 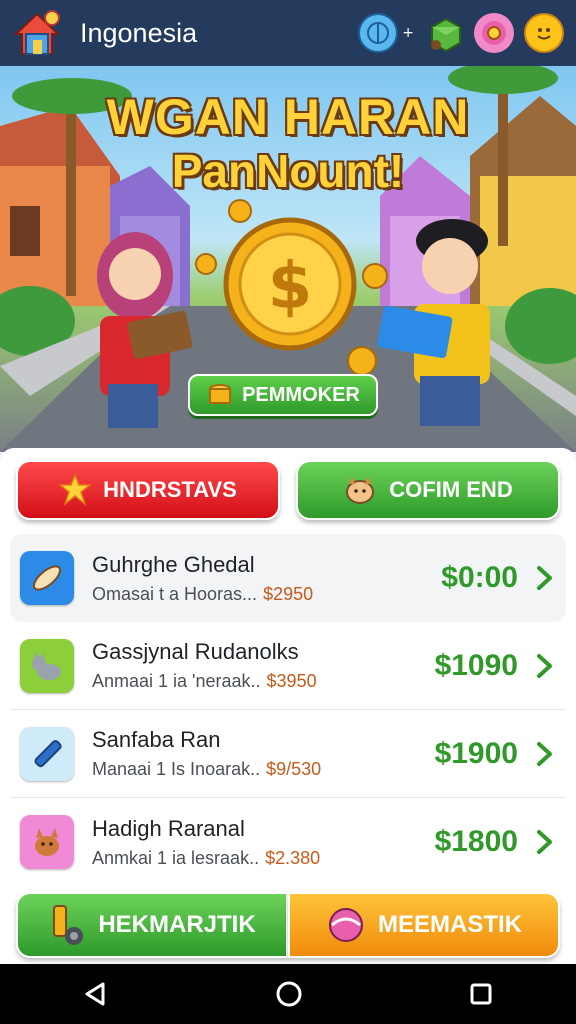 I want to click on plus-icon: +, so click(x=408, y=33).